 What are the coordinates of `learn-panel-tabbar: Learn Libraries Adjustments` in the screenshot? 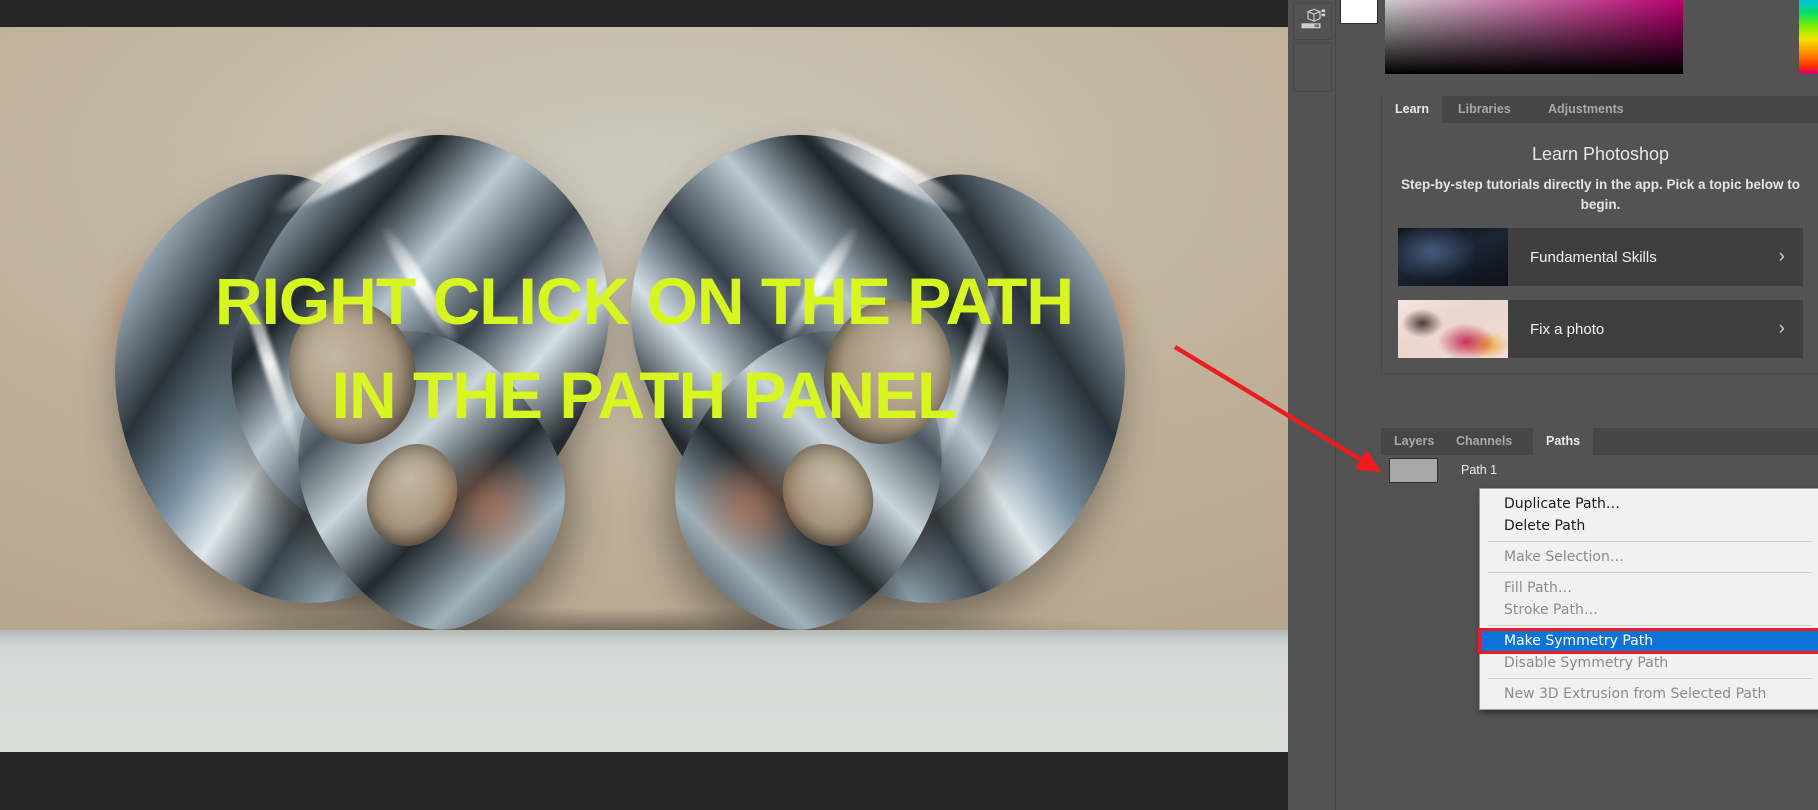 It's located at (1600, 109).